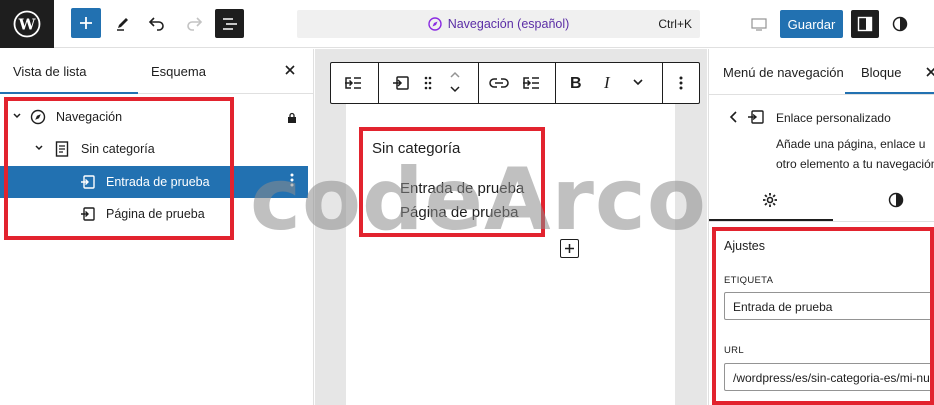 This screenshot has height=405, width=934. I want to click on list-item-label: Página de prueba, so click(155, 214).